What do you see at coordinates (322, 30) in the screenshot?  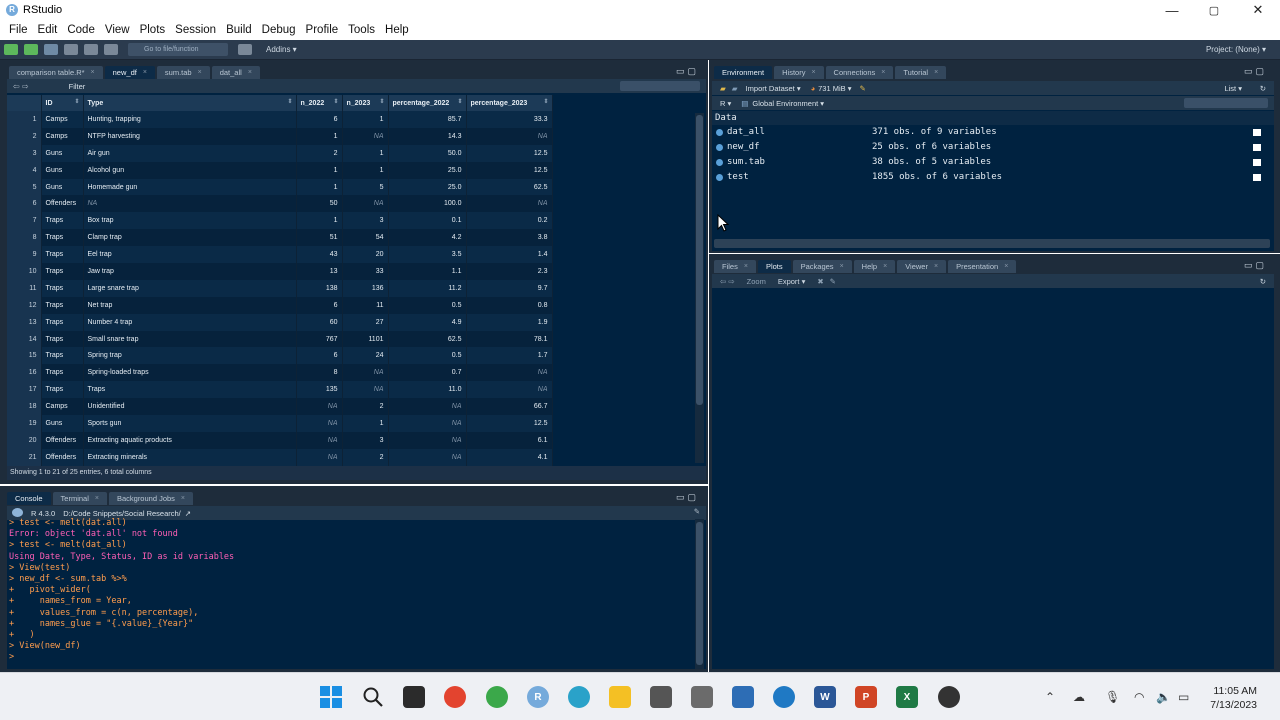 I see `menu-profile: Profile` at bounding box center [322, 30].